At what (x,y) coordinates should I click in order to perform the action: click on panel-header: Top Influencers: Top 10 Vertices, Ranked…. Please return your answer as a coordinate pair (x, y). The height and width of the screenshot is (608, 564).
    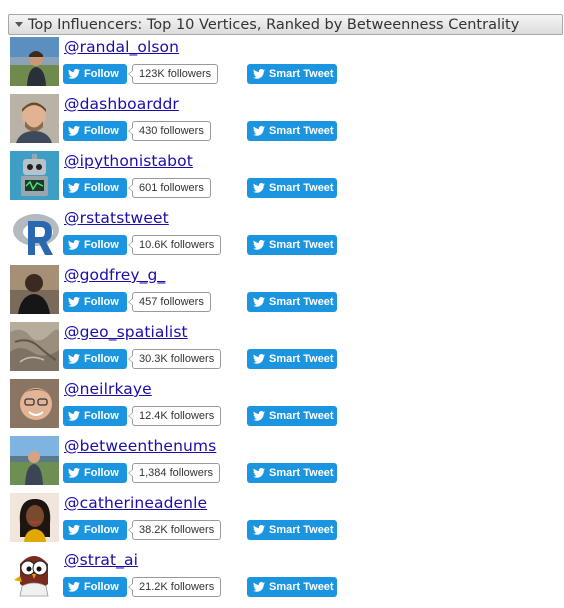
    Looking at the image, I should click on (285, 24).